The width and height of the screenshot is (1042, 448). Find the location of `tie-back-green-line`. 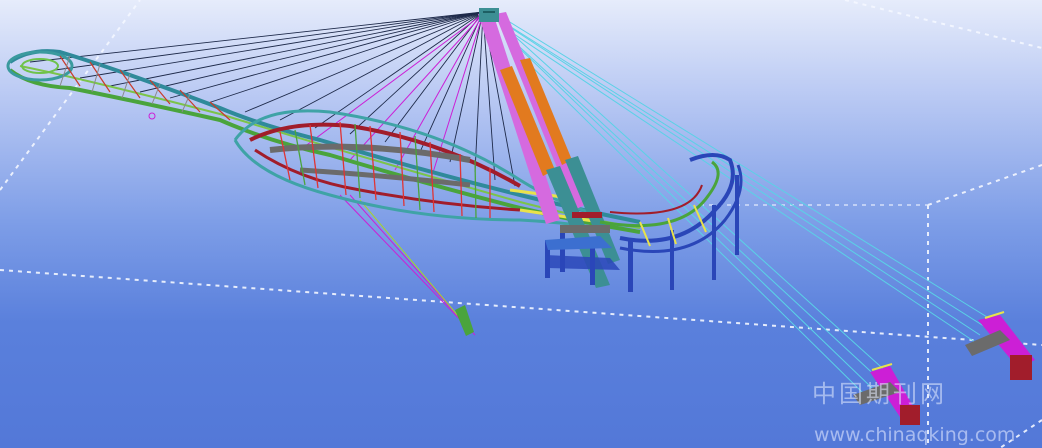

tie-back-green-line is located at coordinates (415, 265).